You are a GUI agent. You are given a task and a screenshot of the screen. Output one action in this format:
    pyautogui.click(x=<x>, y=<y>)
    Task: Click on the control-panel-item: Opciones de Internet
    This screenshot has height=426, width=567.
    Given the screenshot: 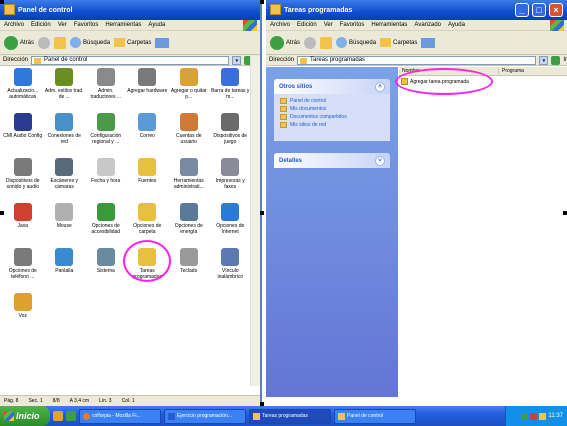 What is the action you would take?
    pyautogui.click(x=231, y=223)
    